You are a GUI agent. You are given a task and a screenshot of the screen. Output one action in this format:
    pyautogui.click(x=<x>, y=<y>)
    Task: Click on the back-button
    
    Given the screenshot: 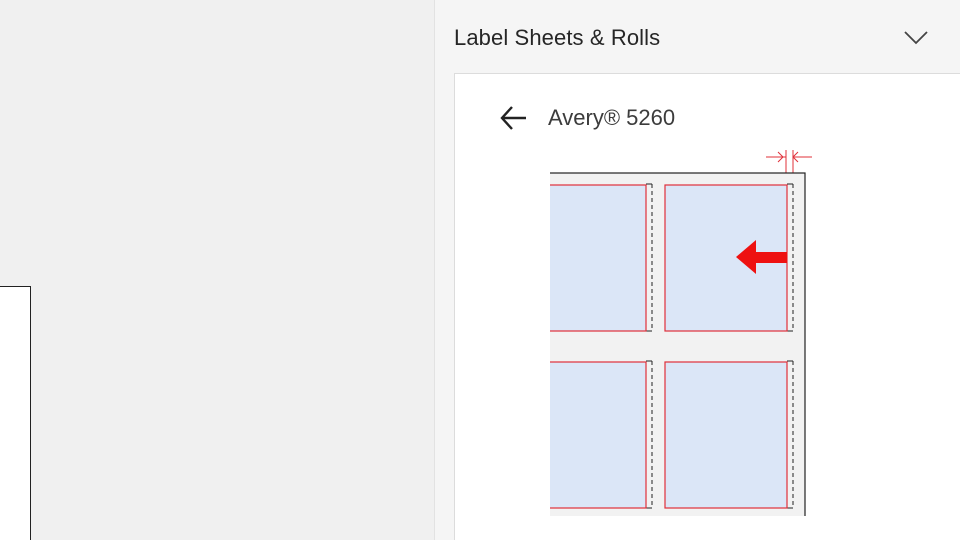 What is the action you would take?
    pyautogui.click(x=513, y=118)
    